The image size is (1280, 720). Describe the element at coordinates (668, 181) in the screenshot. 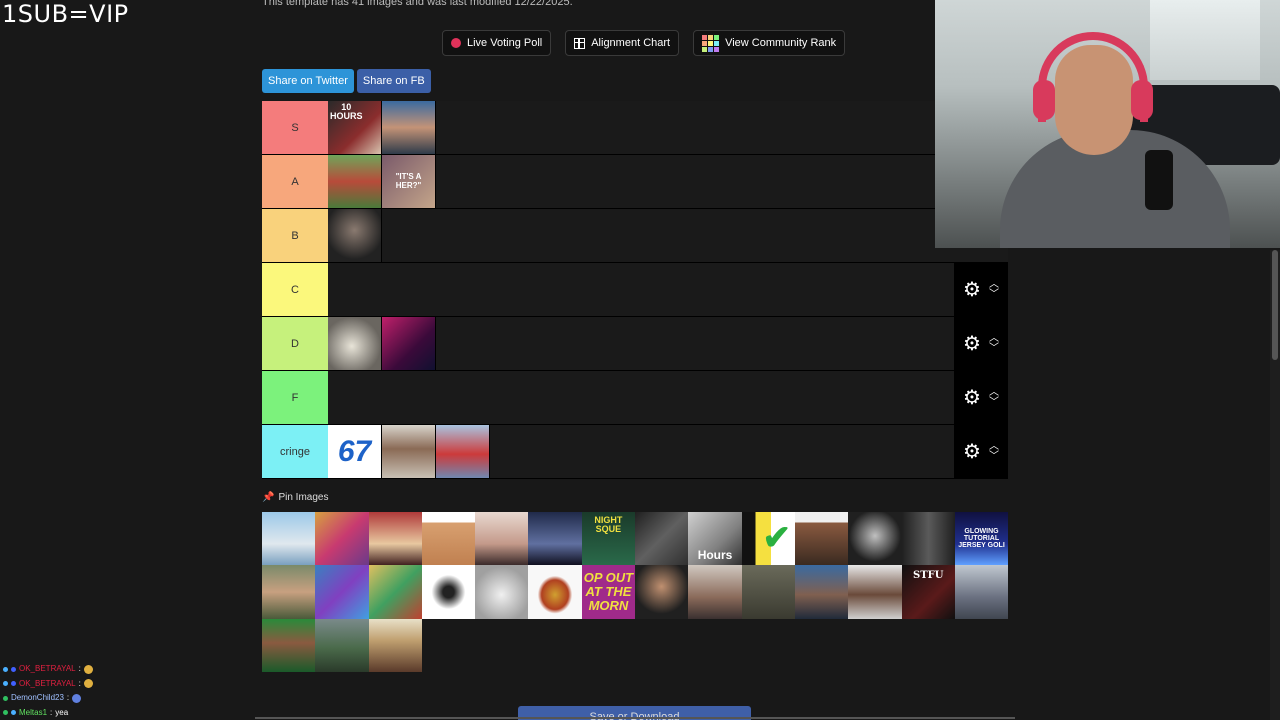

I see `tier-items-a: "IT'S A HER?"` at that location.